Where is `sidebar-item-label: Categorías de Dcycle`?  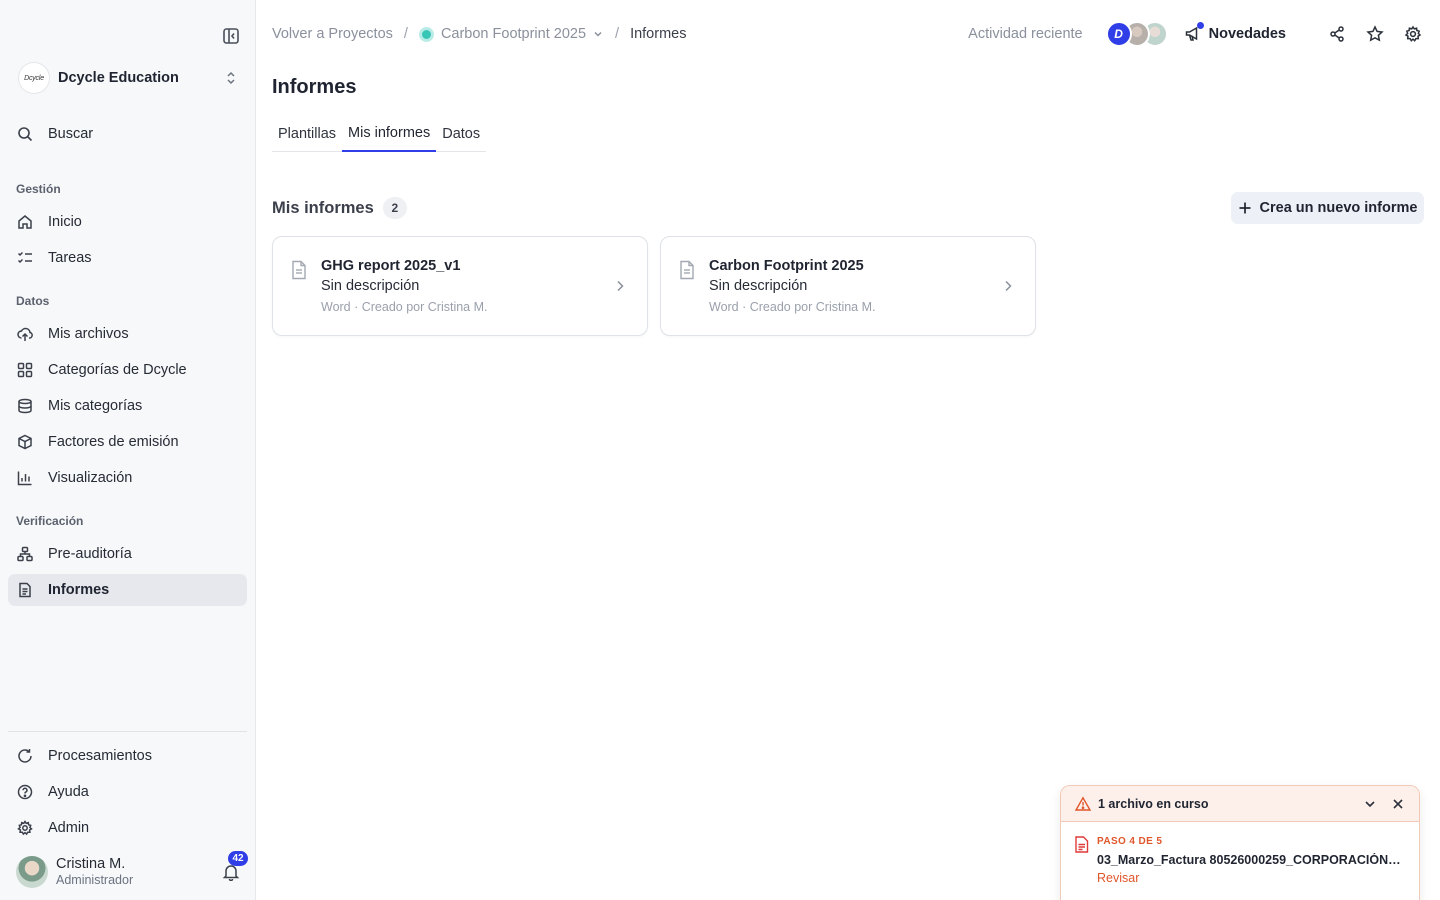 sidebar-item-label: Categorías de Dcycle is located at coordinates (117, 370).